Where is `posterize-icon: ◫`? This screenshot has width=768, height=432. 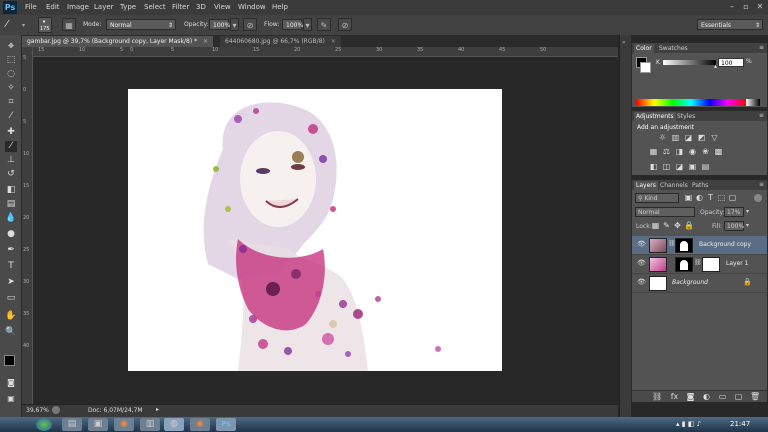 posterize-icon: ◫ is located at coordinates (666, 167).